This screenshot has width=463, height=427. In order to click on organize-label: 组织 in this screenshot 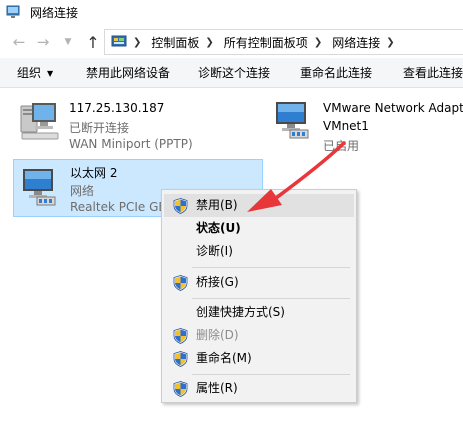, I will do `click(29, 73)`.